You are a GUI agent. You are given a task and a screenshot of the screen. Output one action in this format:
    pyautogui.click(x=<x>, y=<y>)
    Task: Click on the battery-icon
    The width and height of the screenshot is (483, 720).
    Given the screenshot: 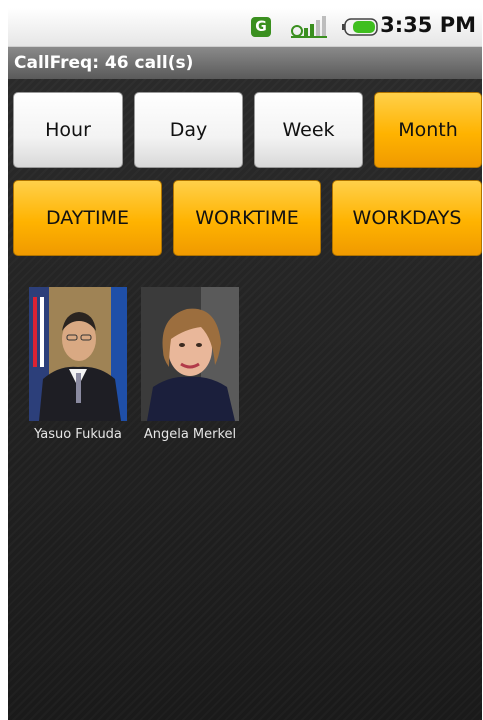 What is the action you would take?
    pyautogui.click(x=360, y=27)
    